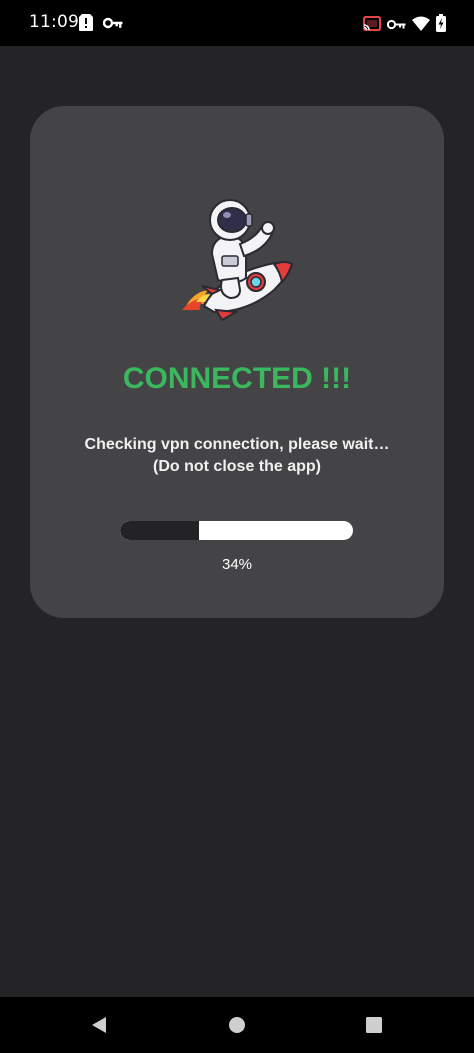 The image size is (474, 1053). I want to click on sim-alert-icon, so click(86, 25).